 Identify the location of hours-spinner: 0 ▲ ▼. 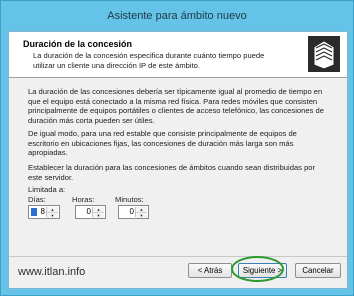
(90, 212).